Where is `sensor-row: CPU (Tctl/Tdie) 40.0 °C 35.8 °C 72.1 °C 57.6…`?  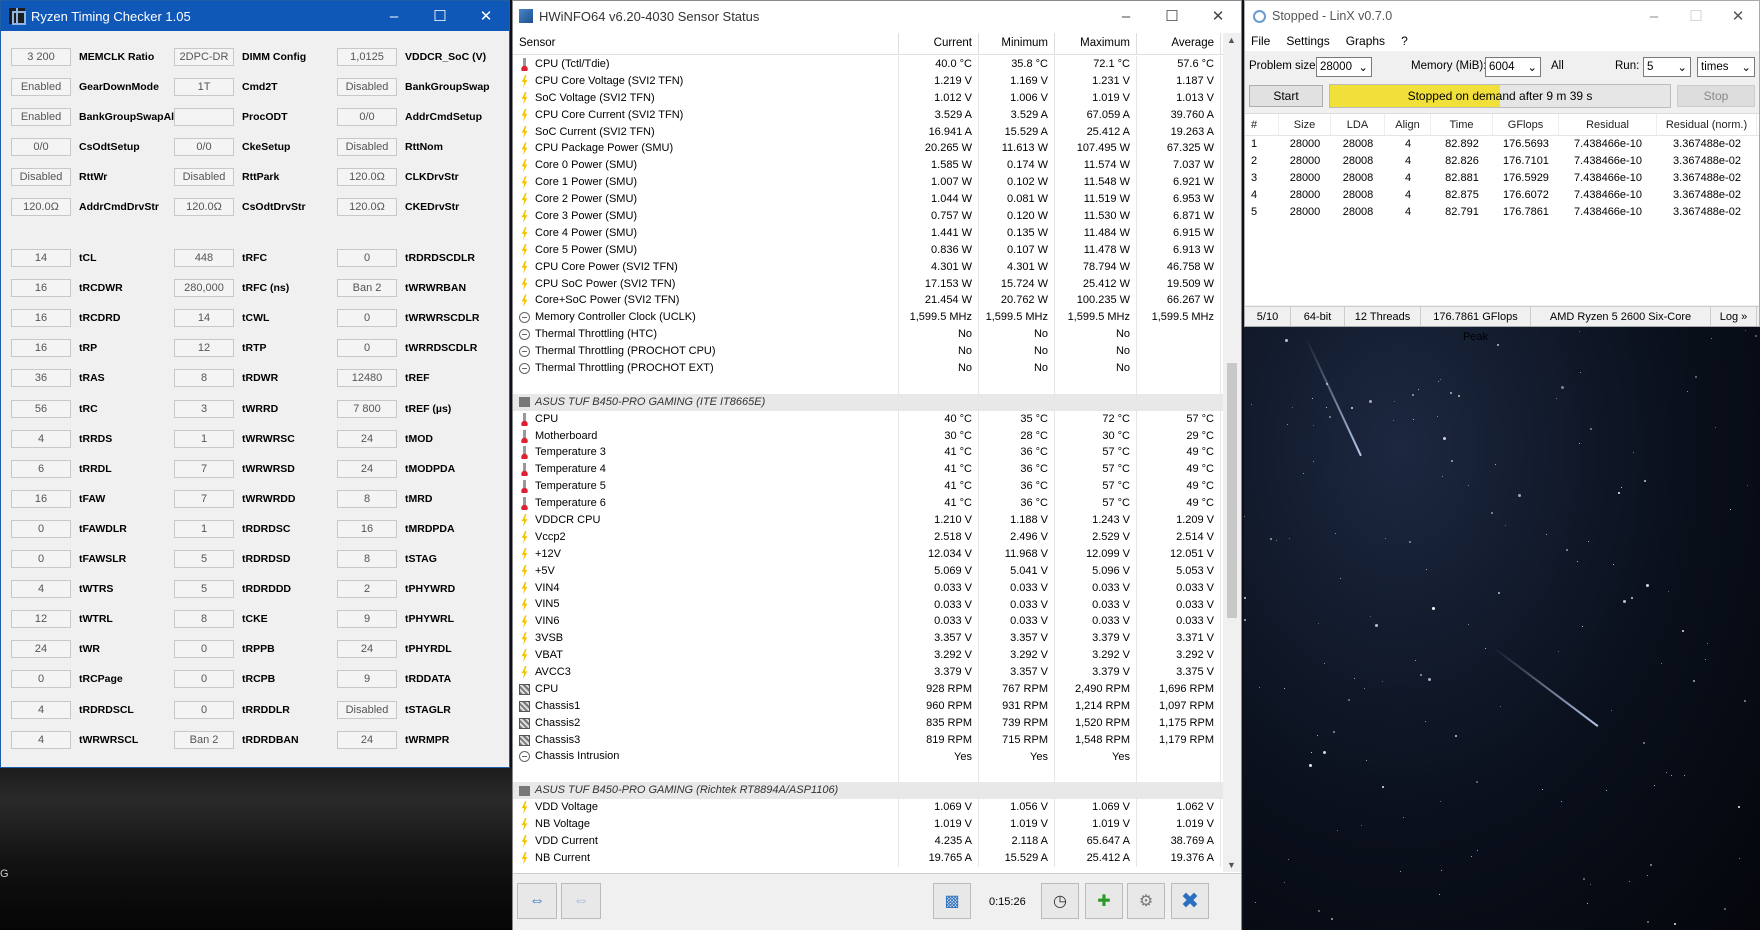
sensor-row: CPU (Tctl/Tdie) 40.0 °C 35.8 °C 72.1 °C 57.6… is located at coordinates (868, 64).